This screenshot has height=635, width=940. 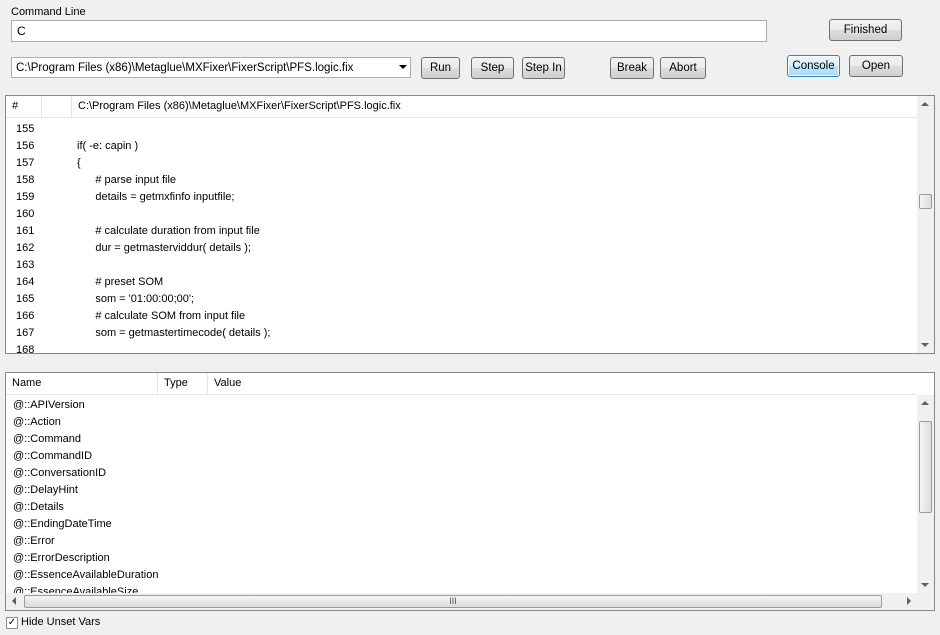 I want to click on code-line: 165 som = '01:00:00;00';, so click(x=461, y=299).